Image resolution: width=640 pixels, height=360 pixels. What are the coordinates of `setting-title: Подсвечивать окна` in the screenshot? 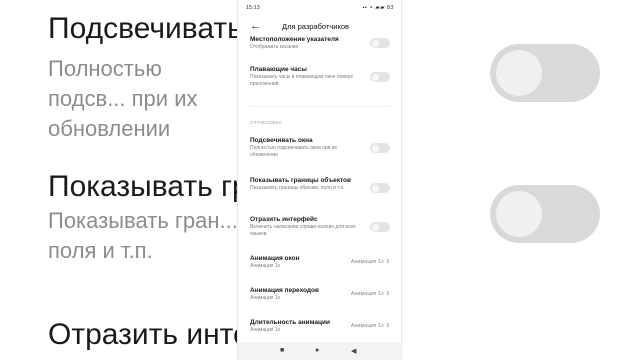 It's located at (281, 140).